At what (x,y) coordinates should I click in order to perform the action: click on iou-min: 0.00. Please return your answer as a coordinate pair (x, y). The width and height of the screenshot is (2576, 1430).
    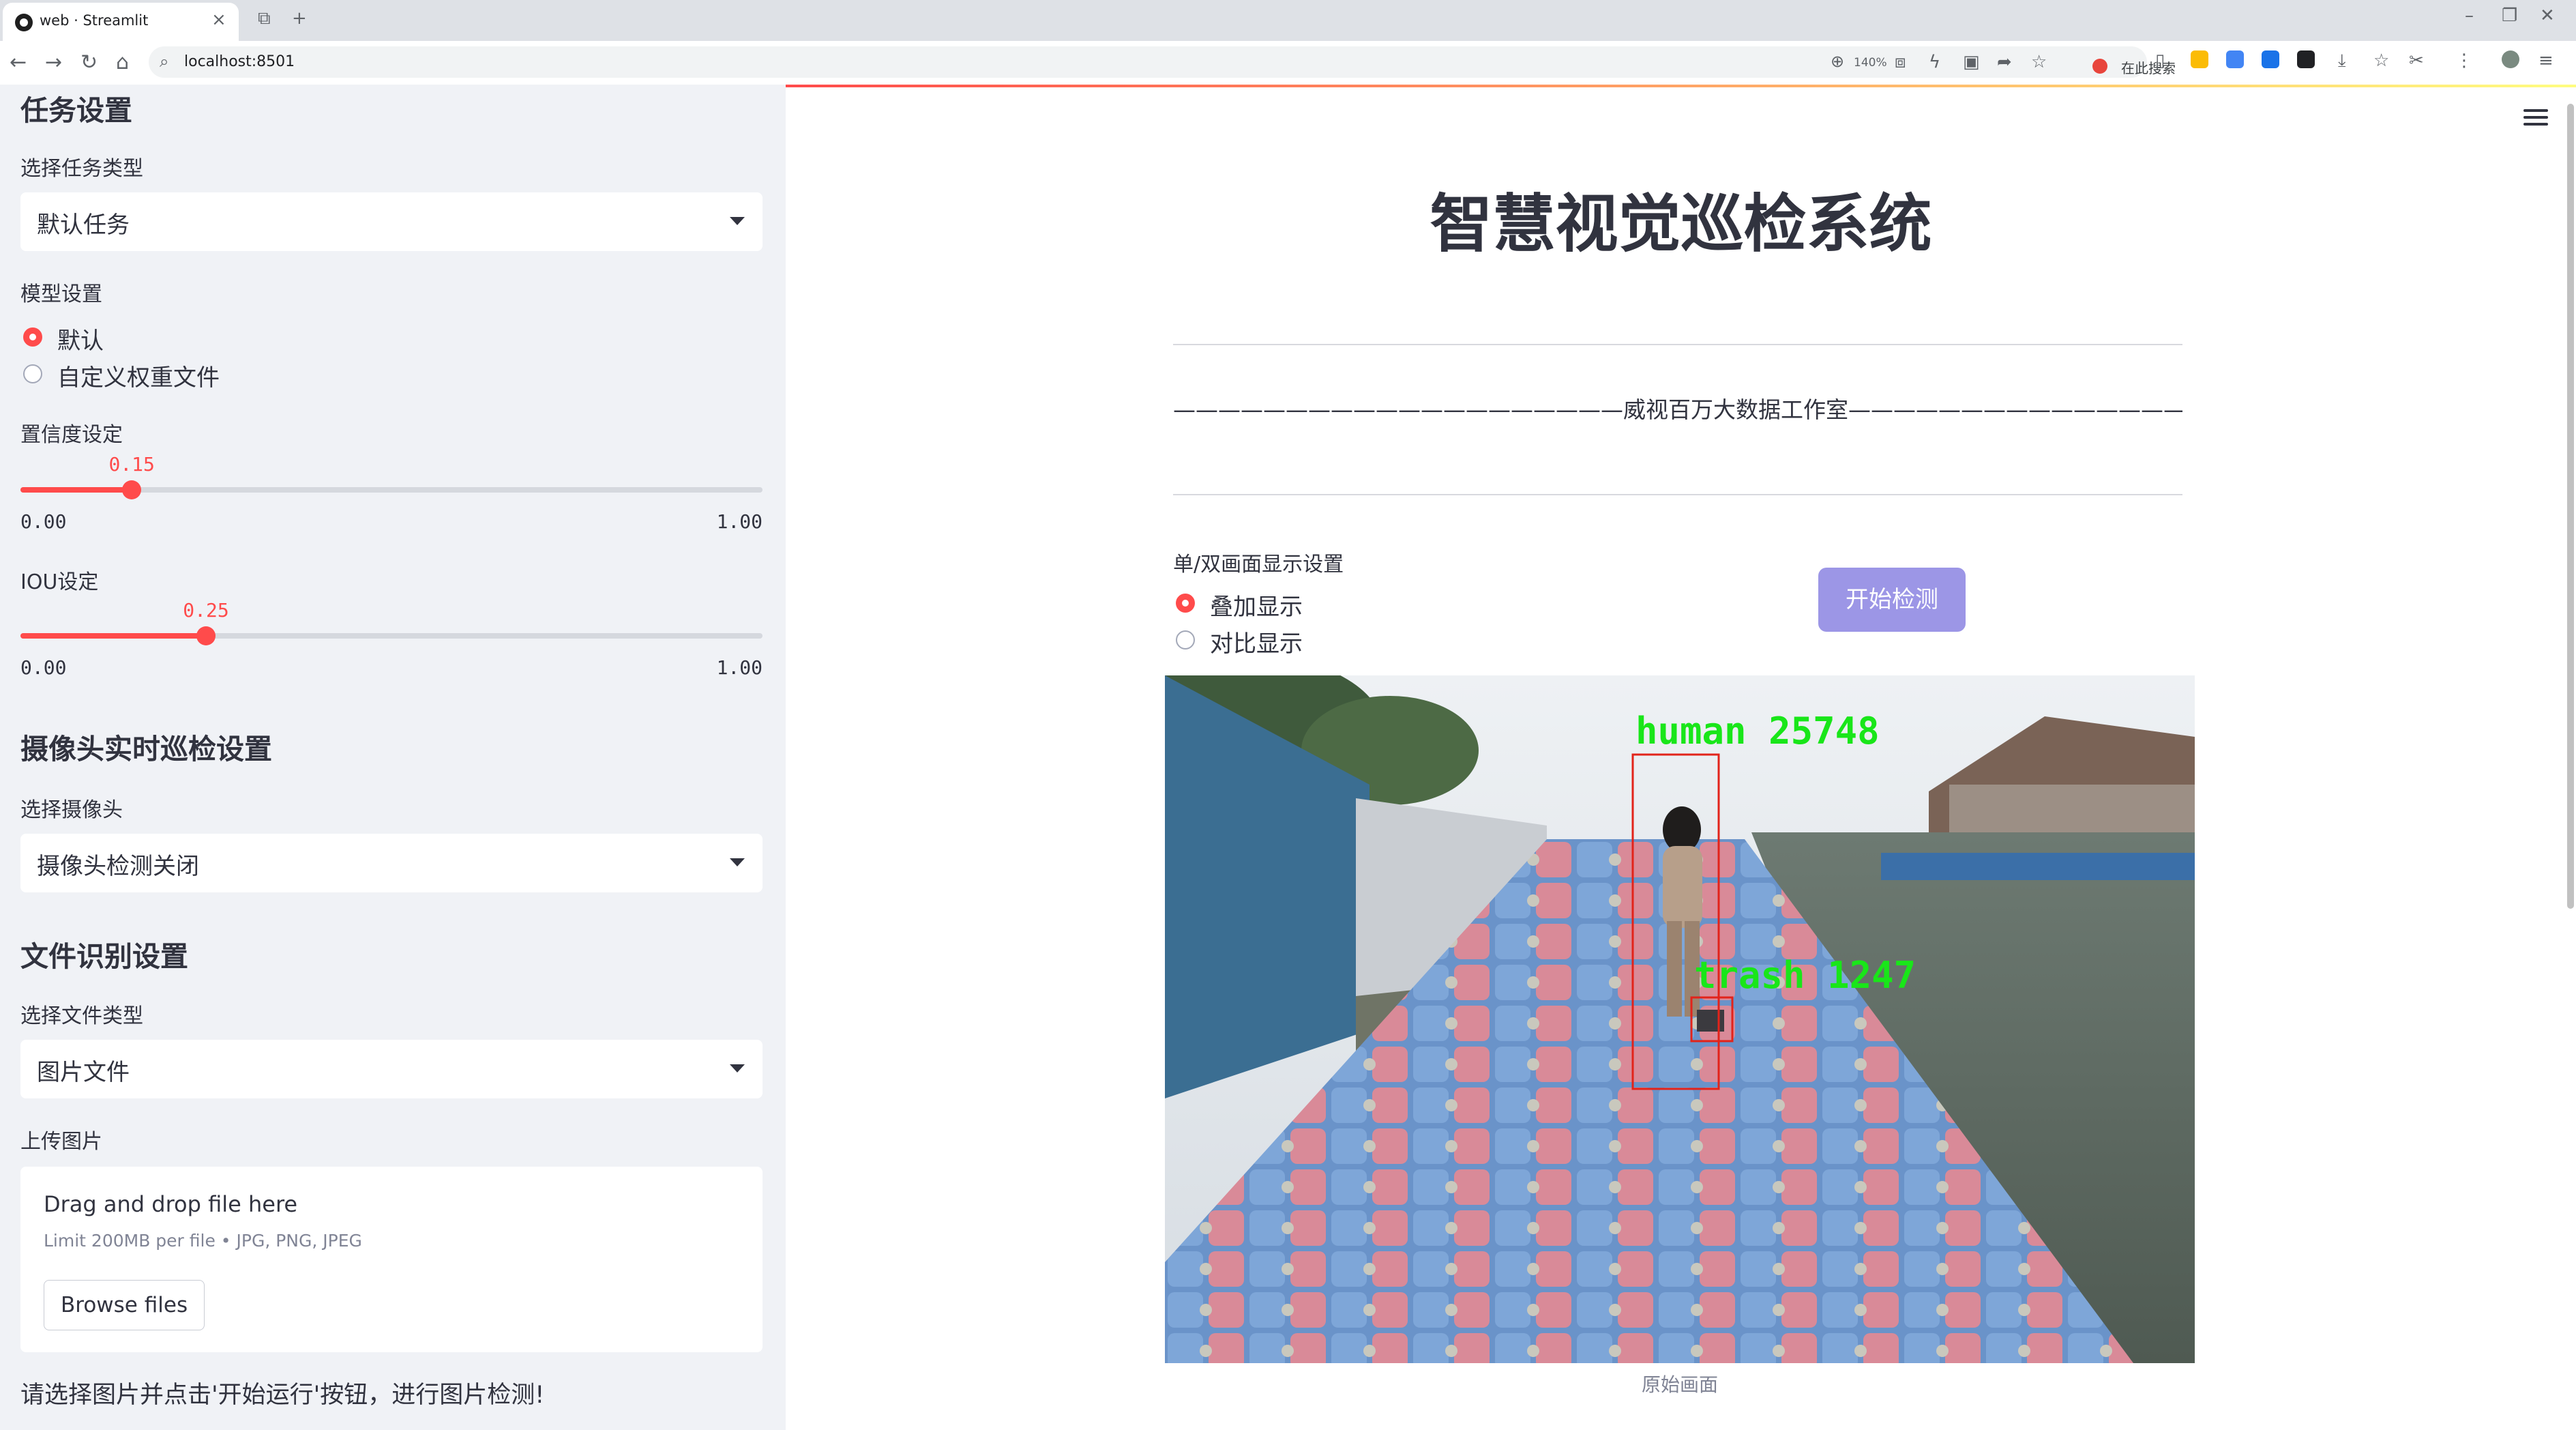
    Looking at the image, I should click on (43, 667).